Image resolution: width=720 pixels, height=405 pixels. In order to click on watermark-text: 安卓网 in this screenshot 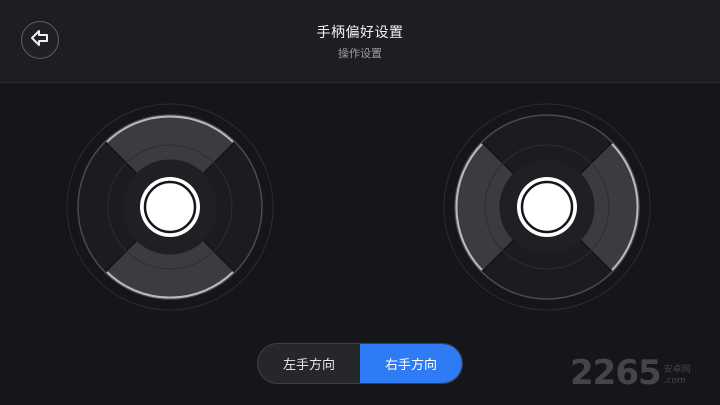, I will do `click(677, 370)`.